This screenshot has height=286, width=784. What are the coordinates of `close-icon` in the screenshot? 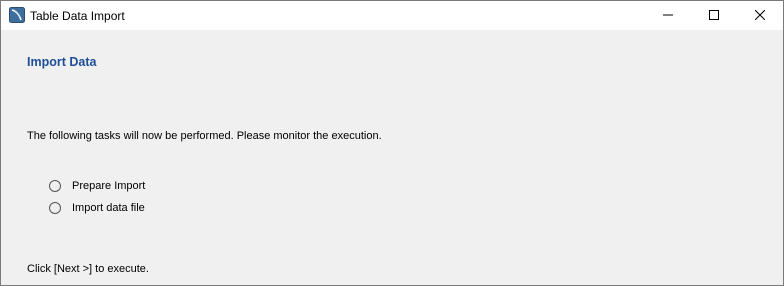 It's located at (760, 16).